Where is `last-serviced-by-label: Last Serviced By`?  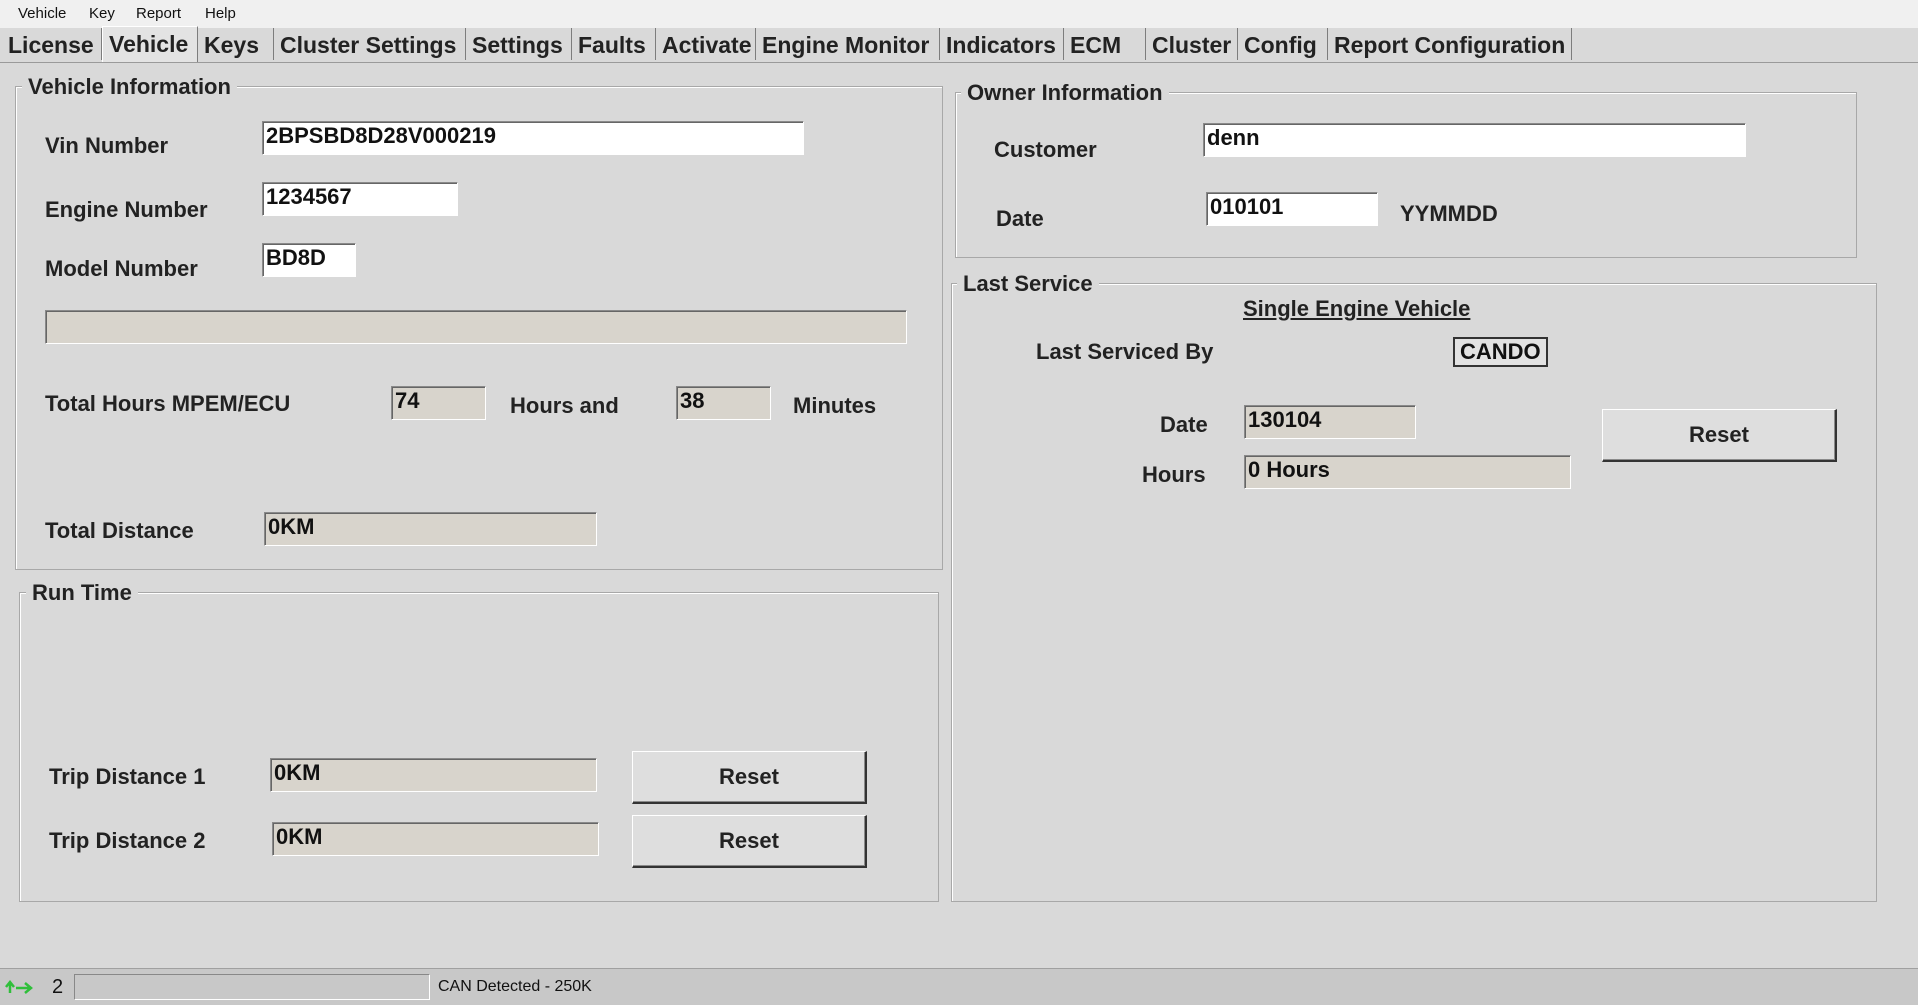
last-serviced-by-label: Last Serviced By is located at coordinates (1125, 351).